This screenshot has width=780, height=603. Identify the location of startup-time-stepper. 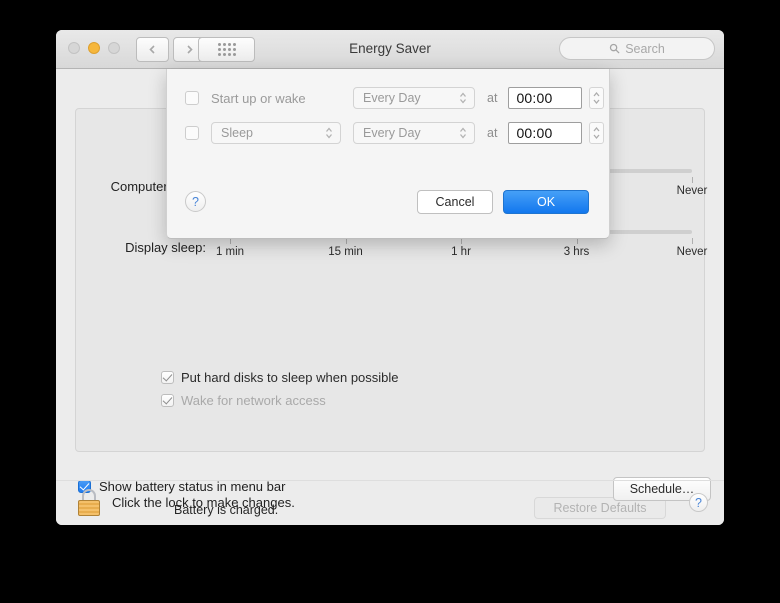
(597, 98).